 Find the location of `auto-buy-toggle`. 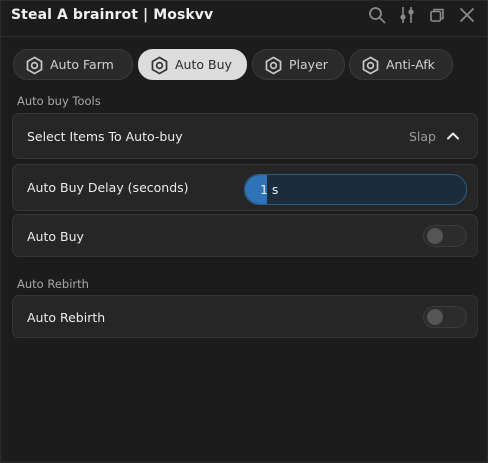

auto-buy-toggle is located at coordinates (445, 236).